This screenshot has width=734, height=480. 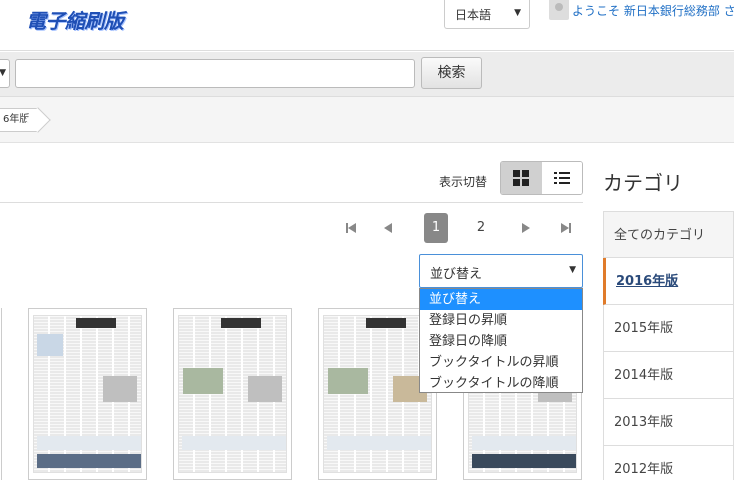 I want to click on sort-select: 並び替え ▼, so click(x=501, y=271).